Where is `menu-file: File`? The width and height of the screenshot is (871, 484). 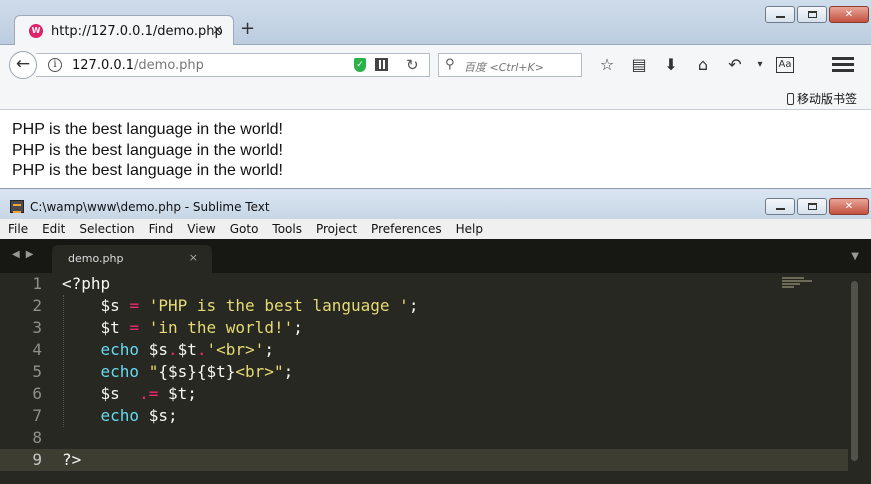 menu-file: File is located at coordinates (18, 229).